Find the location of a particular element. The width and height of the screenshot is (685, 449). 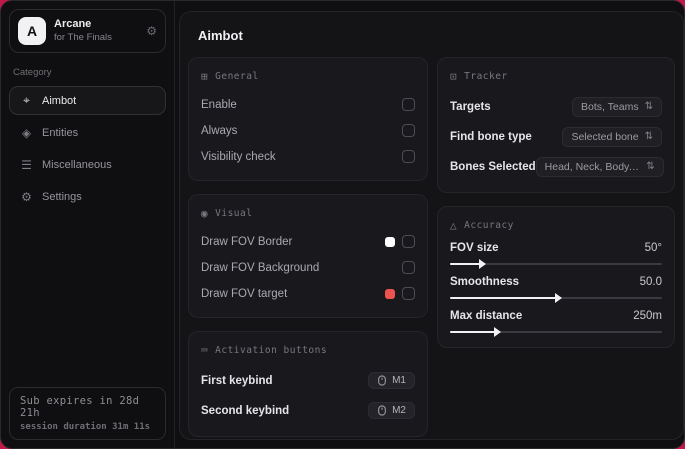

fov-target-color-swatch is located at coordinates (390, 293).